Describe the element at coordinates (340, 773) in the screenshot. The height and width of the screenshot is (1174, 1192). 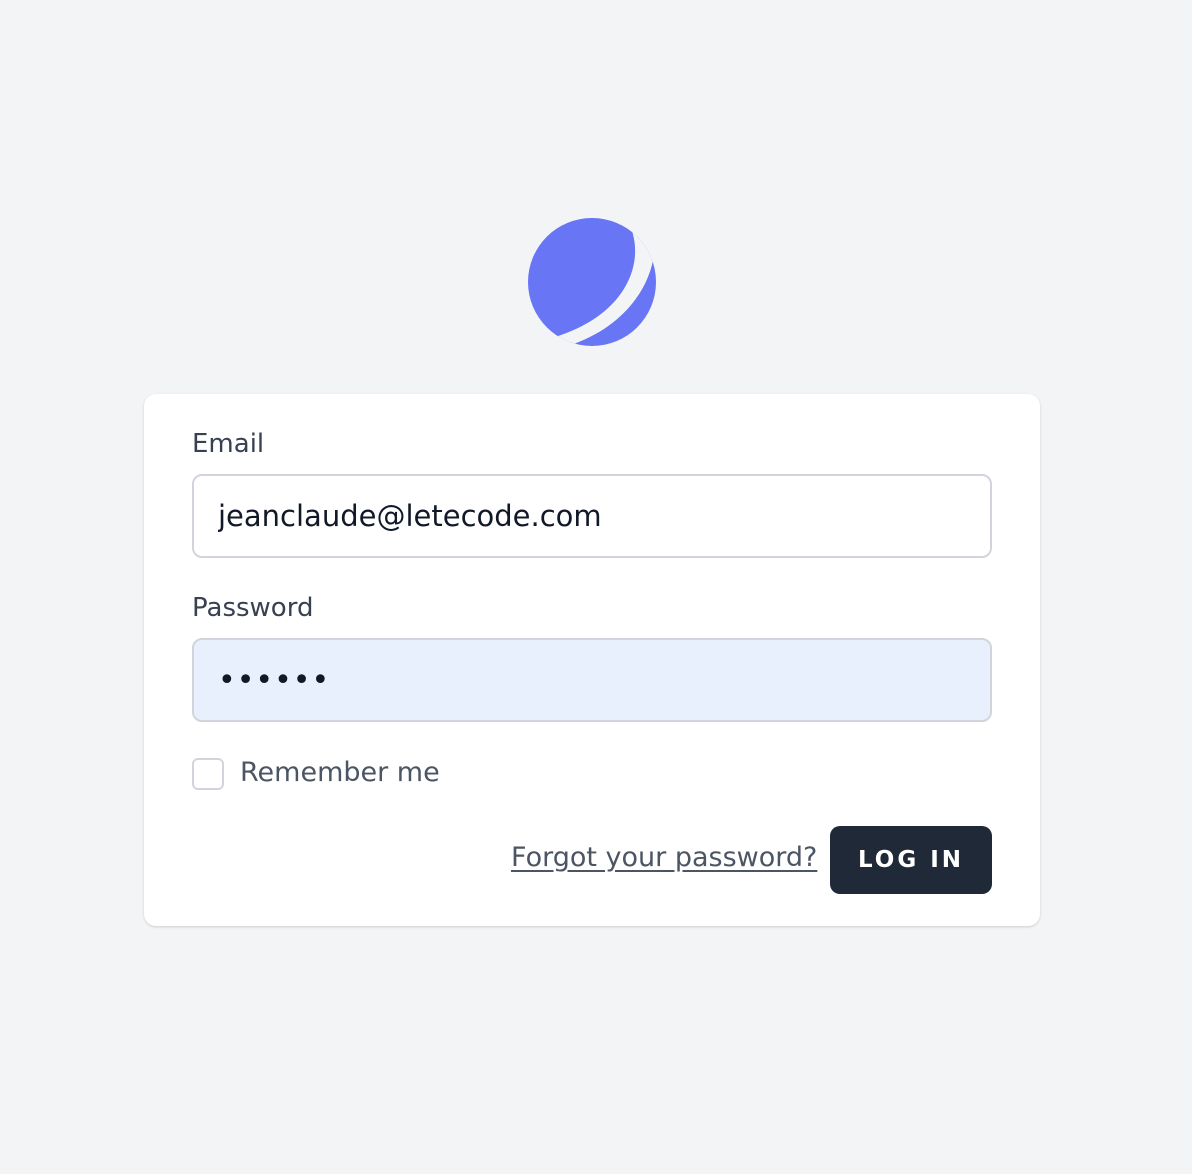
I see `remember-me-label: Remember me` at that location.